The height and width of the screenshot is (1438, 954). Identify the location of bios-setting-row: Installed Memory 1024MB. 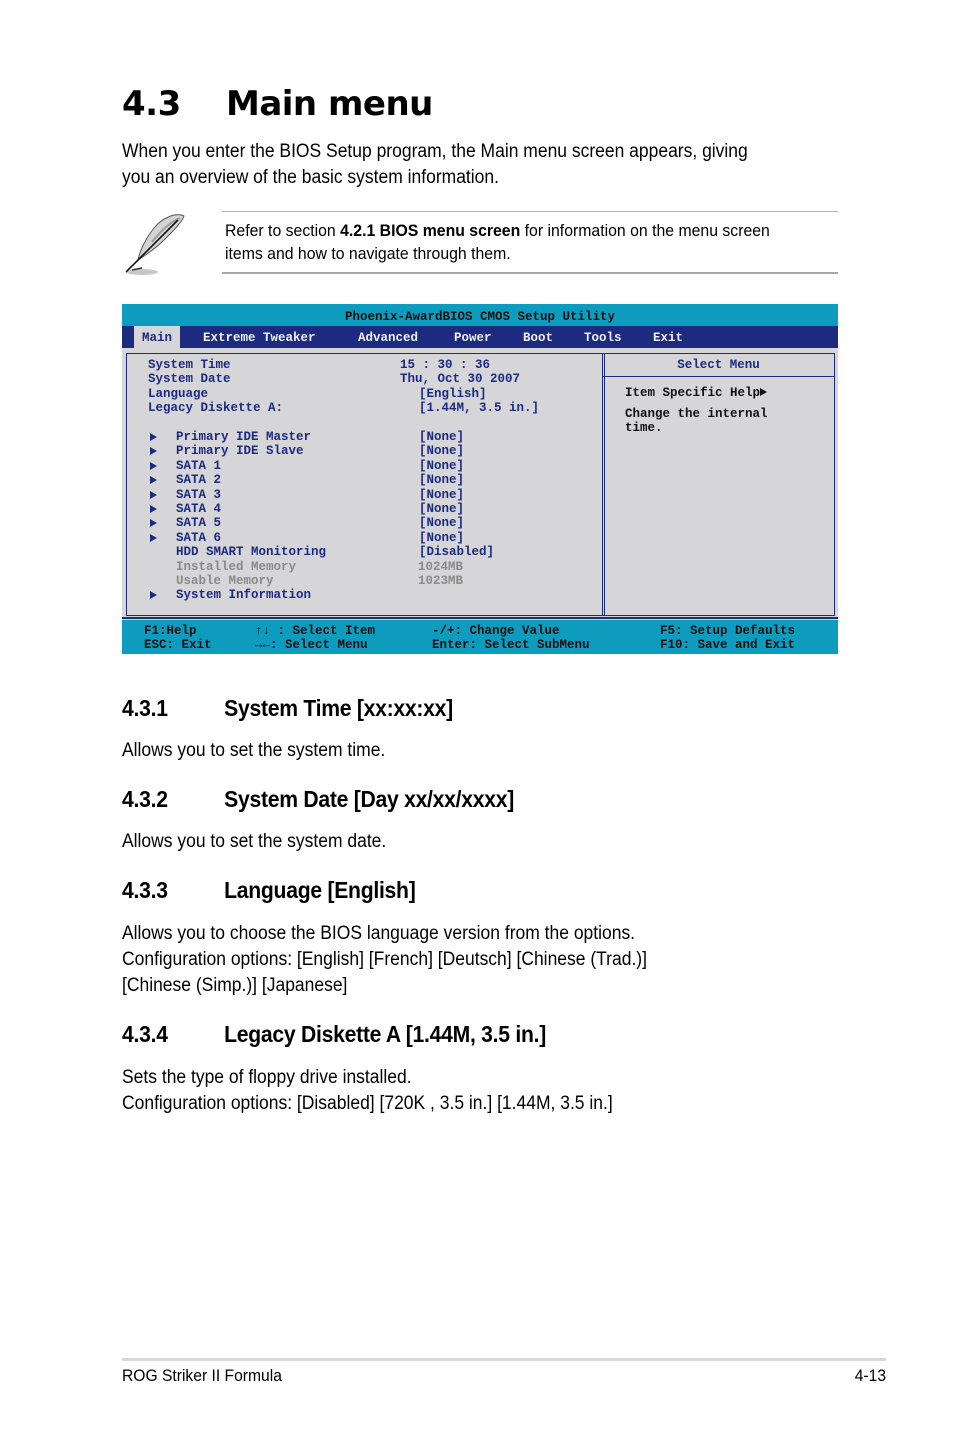
(362, 567).